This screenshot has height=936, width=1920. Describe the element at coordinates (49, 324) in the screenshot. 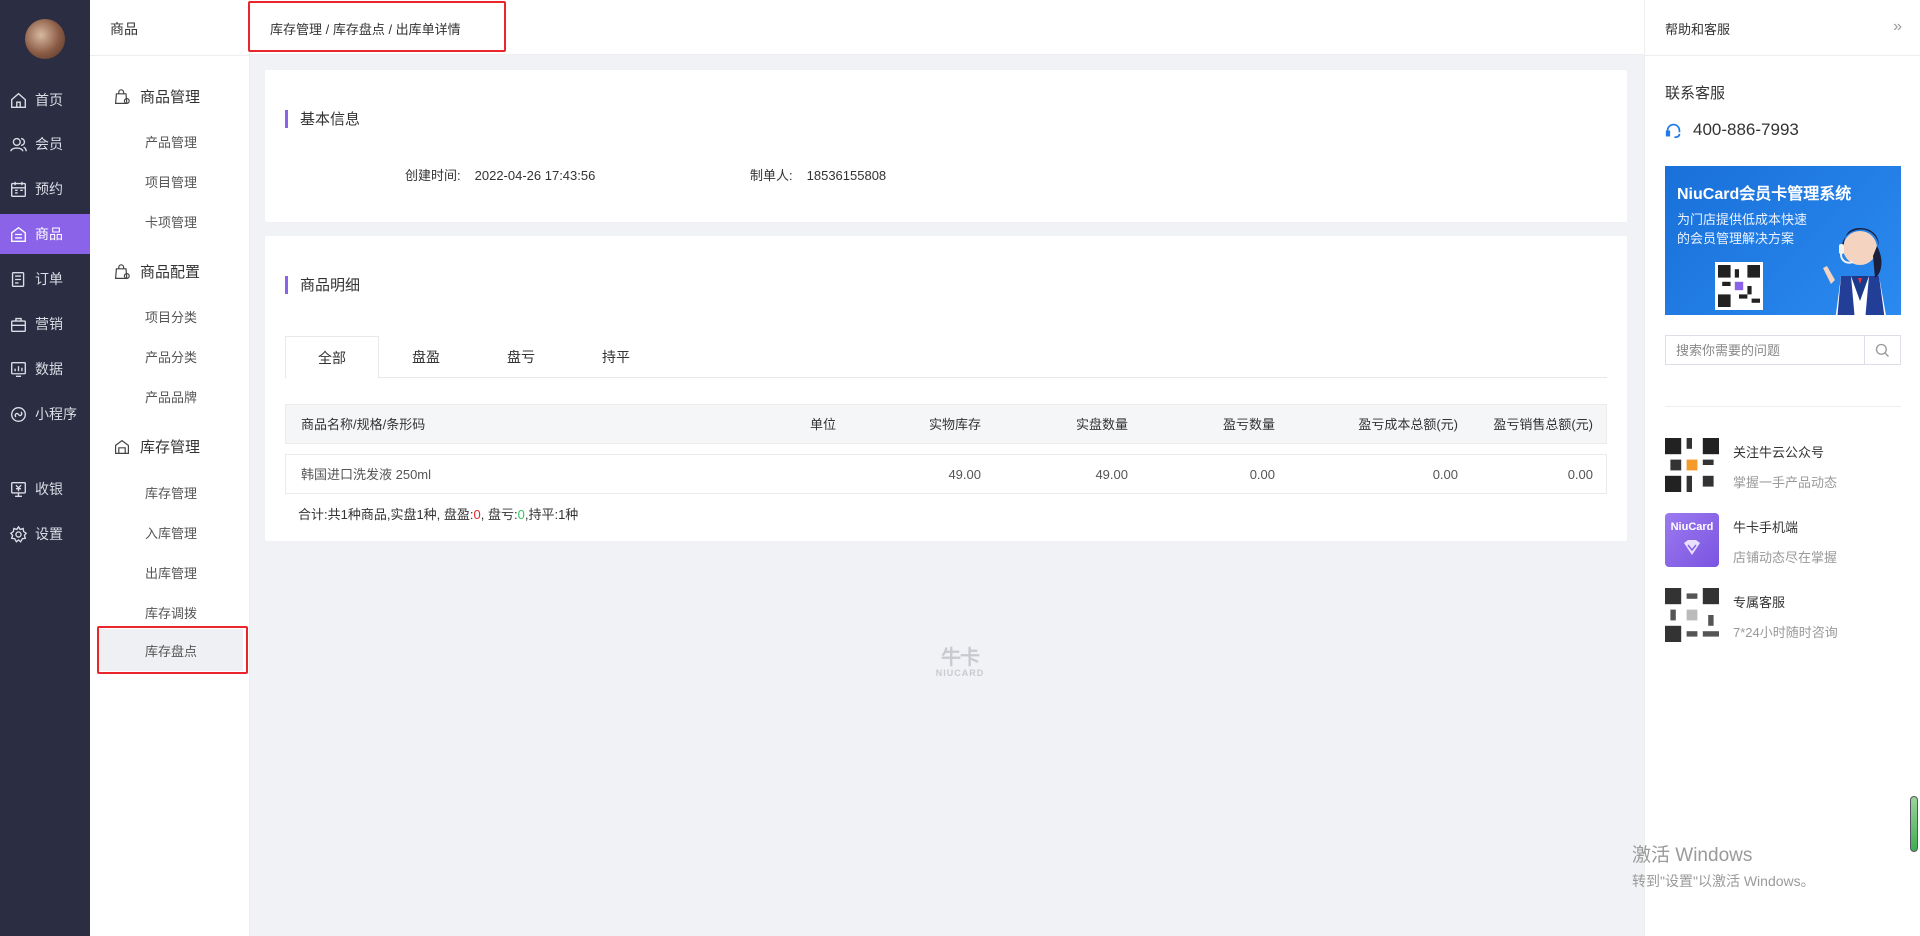

I see `nav-label: 营销` at that location.